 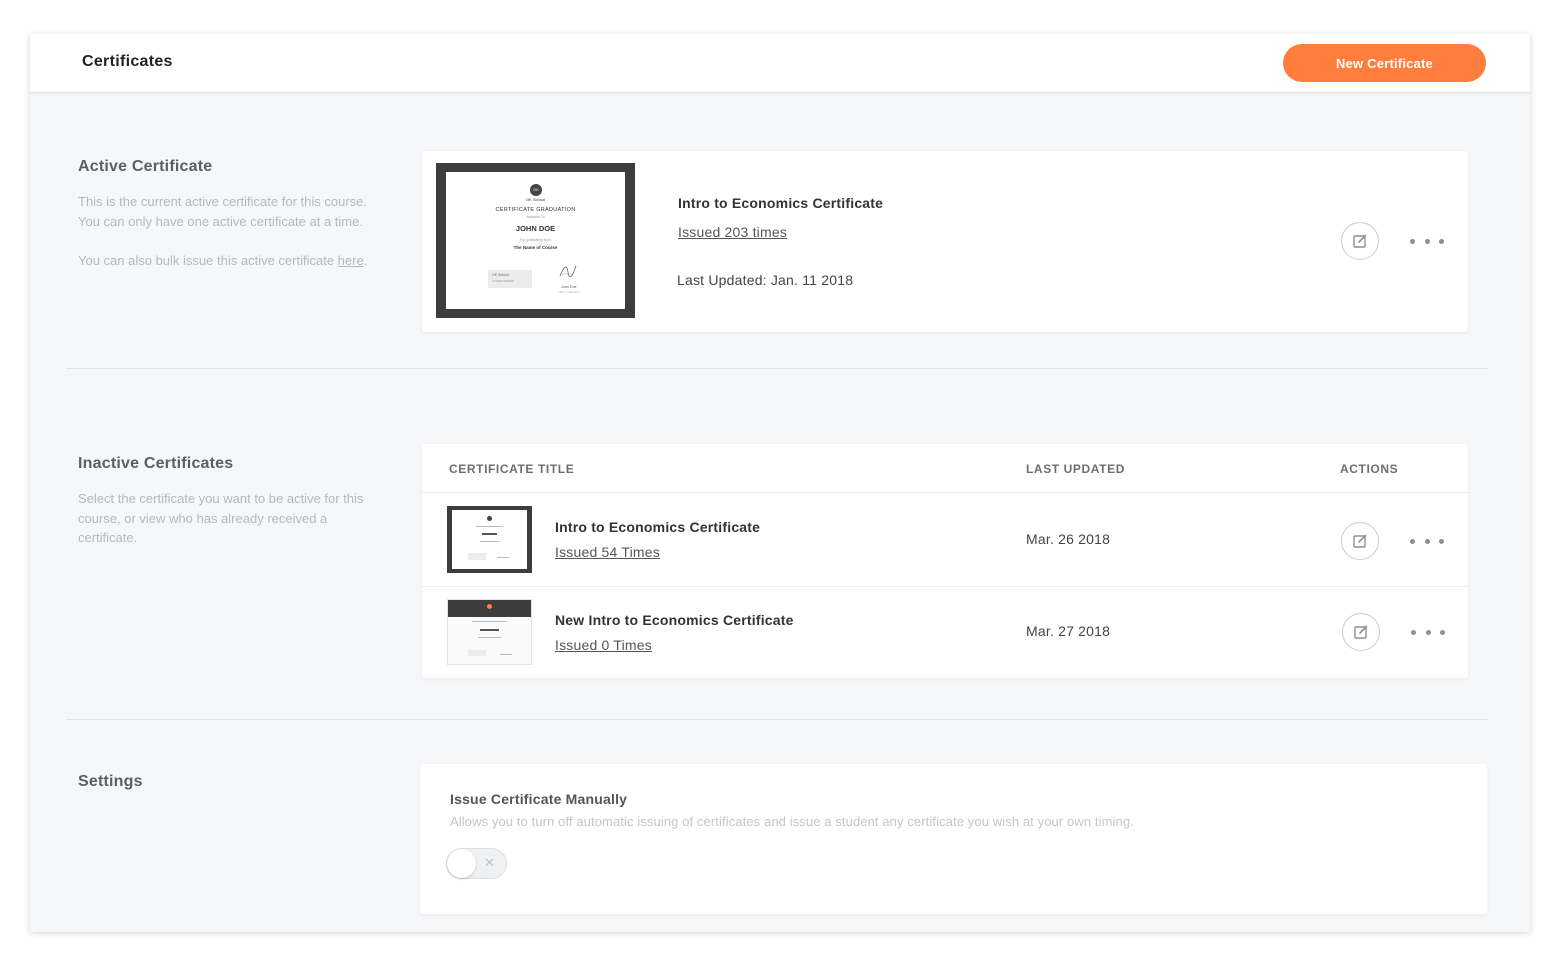 I want to click on settings-heading: Settings, so click(x=110, y=781).